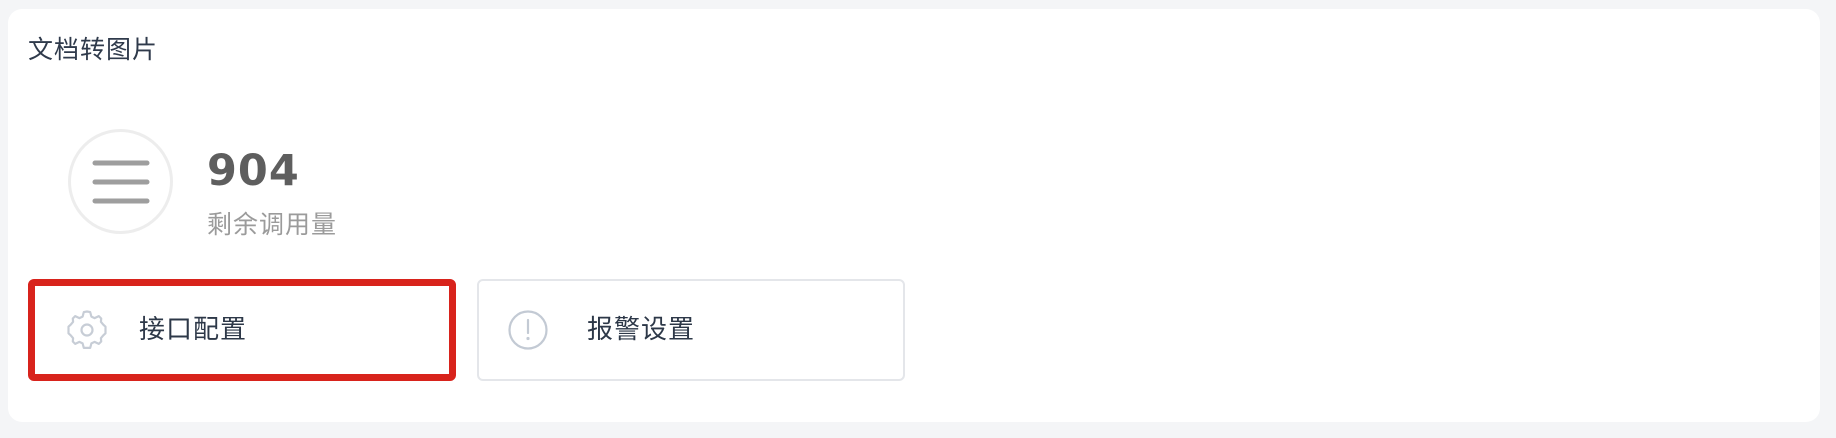 This screenshot has height=438, width=1836. I want to click on api-config-label: 接口配置, so click(193, 330).